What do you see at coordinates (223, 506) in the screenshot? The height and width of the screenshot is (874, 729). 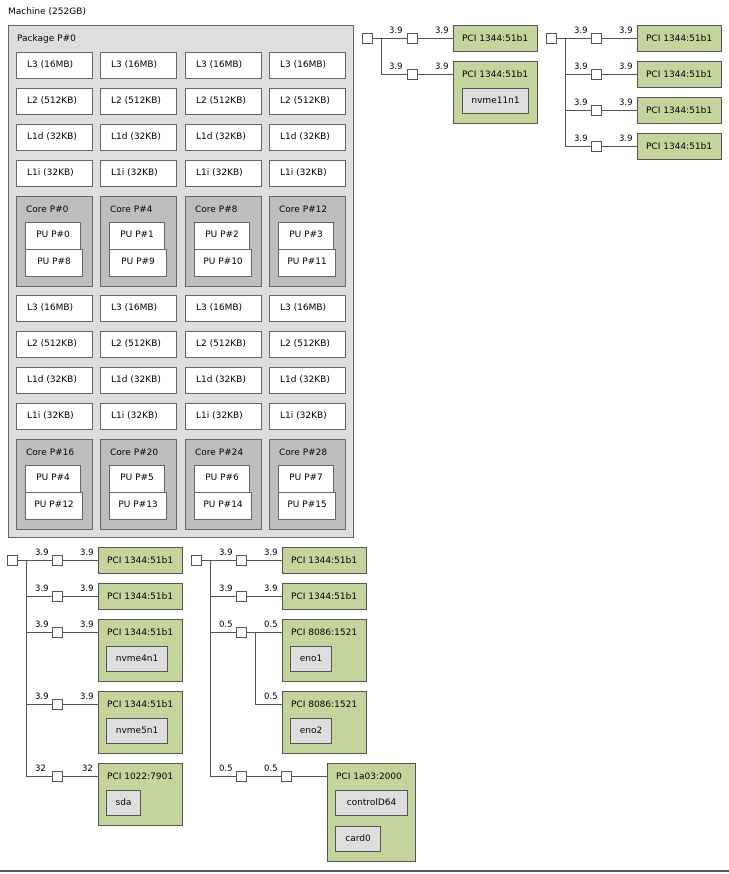 I see `pu-box: PU P#14` at bounding box center [223, 506].